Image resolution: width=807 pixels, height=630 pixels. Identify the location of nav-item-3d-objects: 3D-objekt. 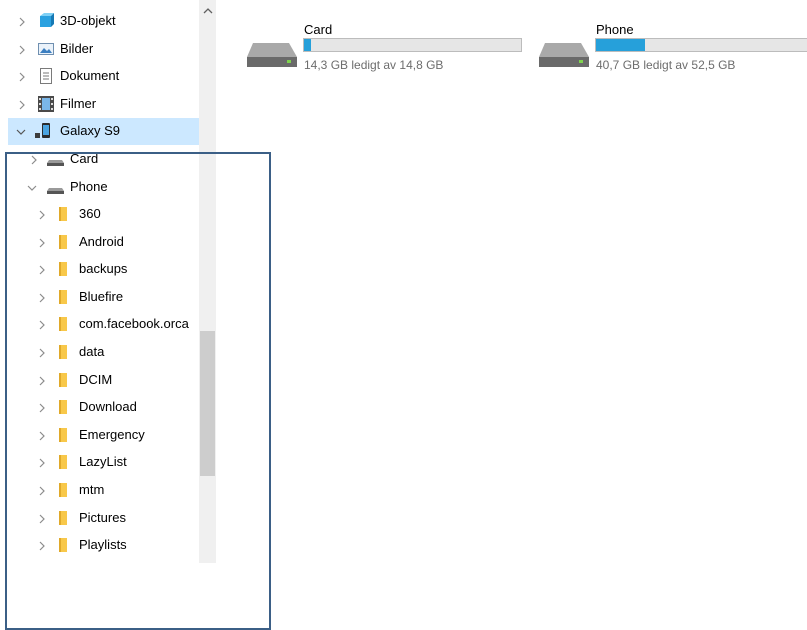
(99, 21).